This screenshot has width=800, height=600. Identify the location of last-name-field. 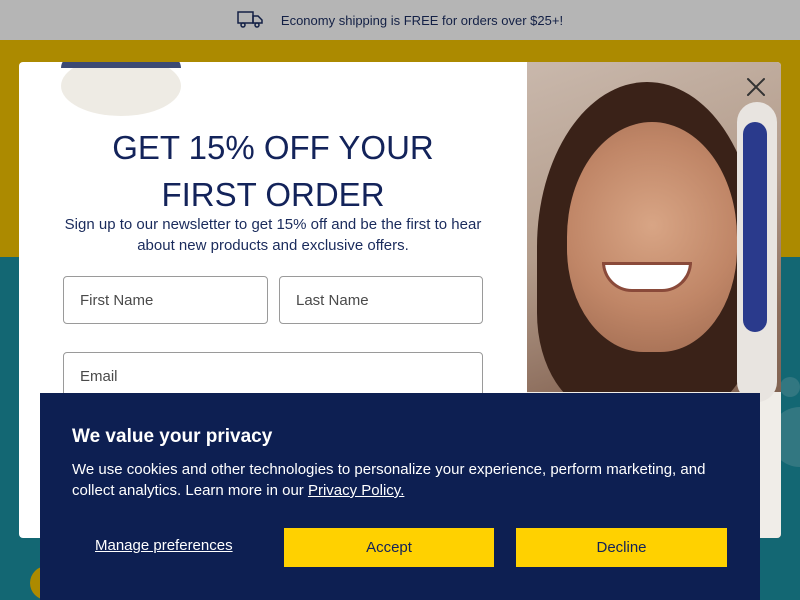
(381, 300).